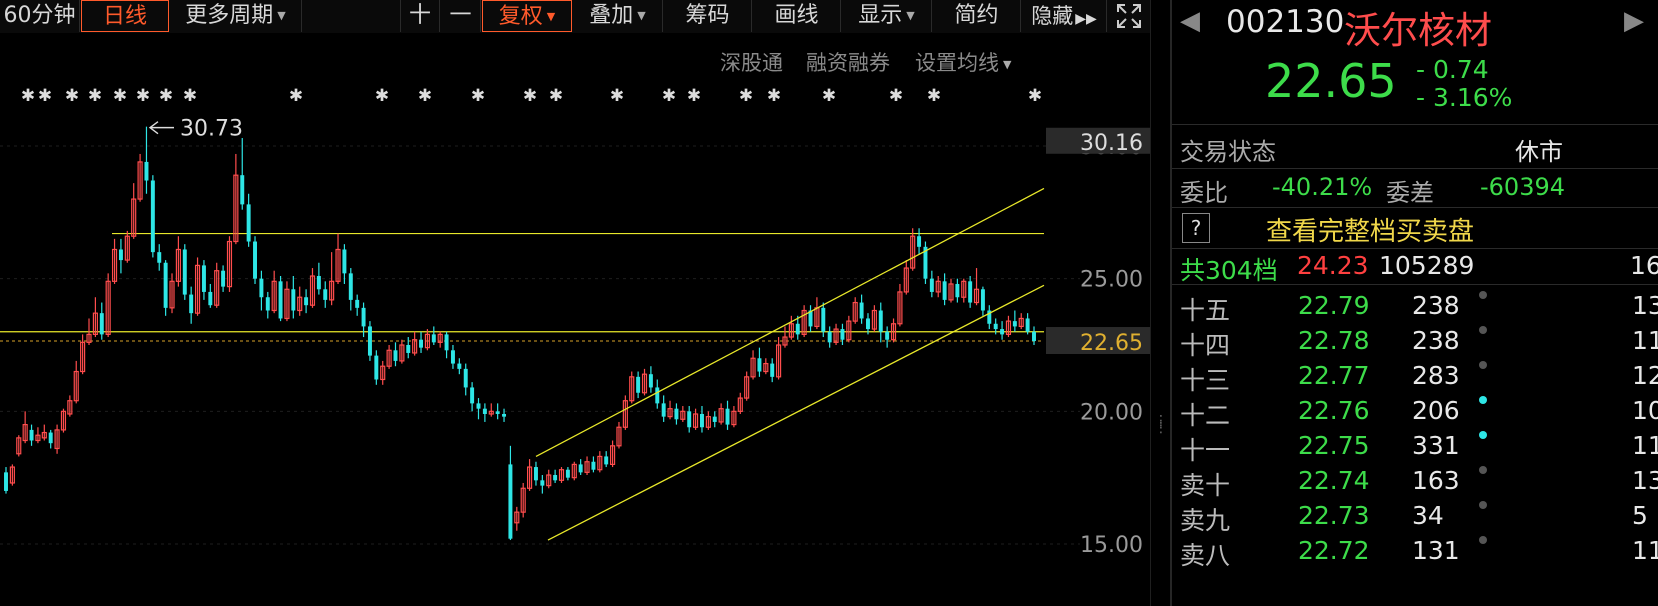 The image size is (1658, 606). I want to click on fuquan-dropdown: 复权 ▼, so click(527, 16).